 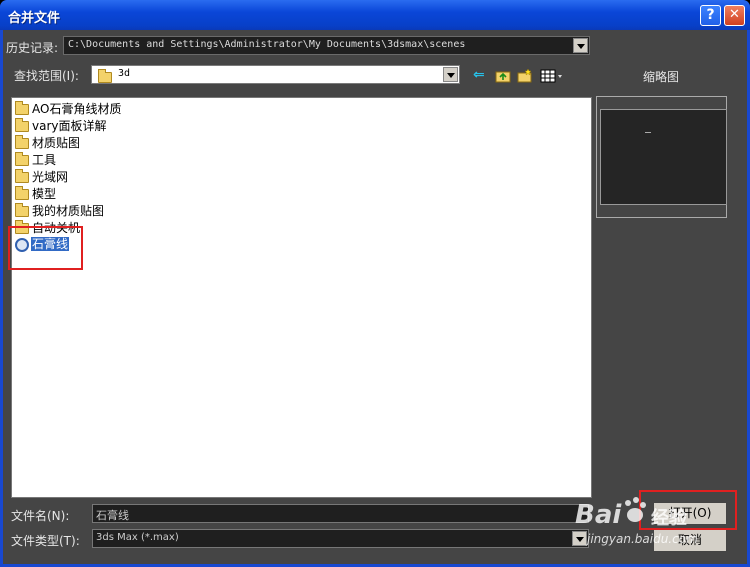 What do you see at coordinates (41, 176) in the screenshot?
I see `list-item: 光域网` at bounding box center [41, 176].